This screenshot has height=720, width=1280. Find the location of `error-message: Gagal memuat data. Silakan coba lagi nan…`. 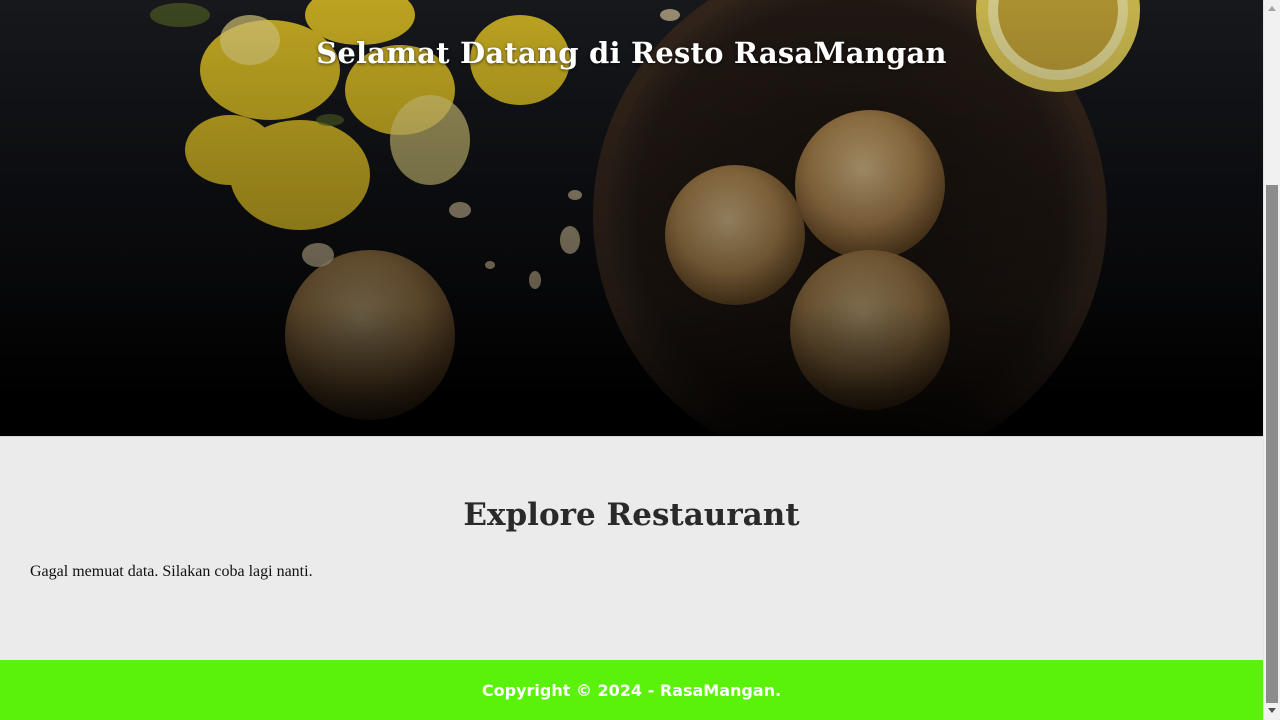

error-message: Gagal memuat data. Silakan coba lagi nan… is located at coordinates (171, 571).